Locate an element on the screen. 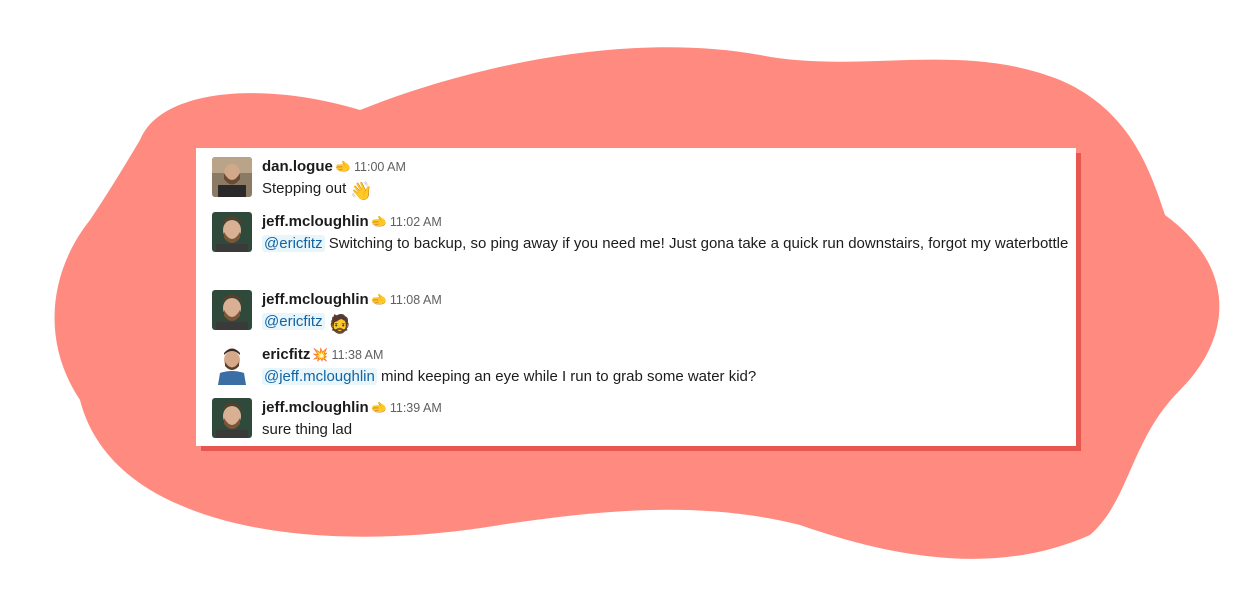 The image size is (1248, 598). custom-face-emoji-icon: 🧔 is located at coordinates (340, 324).